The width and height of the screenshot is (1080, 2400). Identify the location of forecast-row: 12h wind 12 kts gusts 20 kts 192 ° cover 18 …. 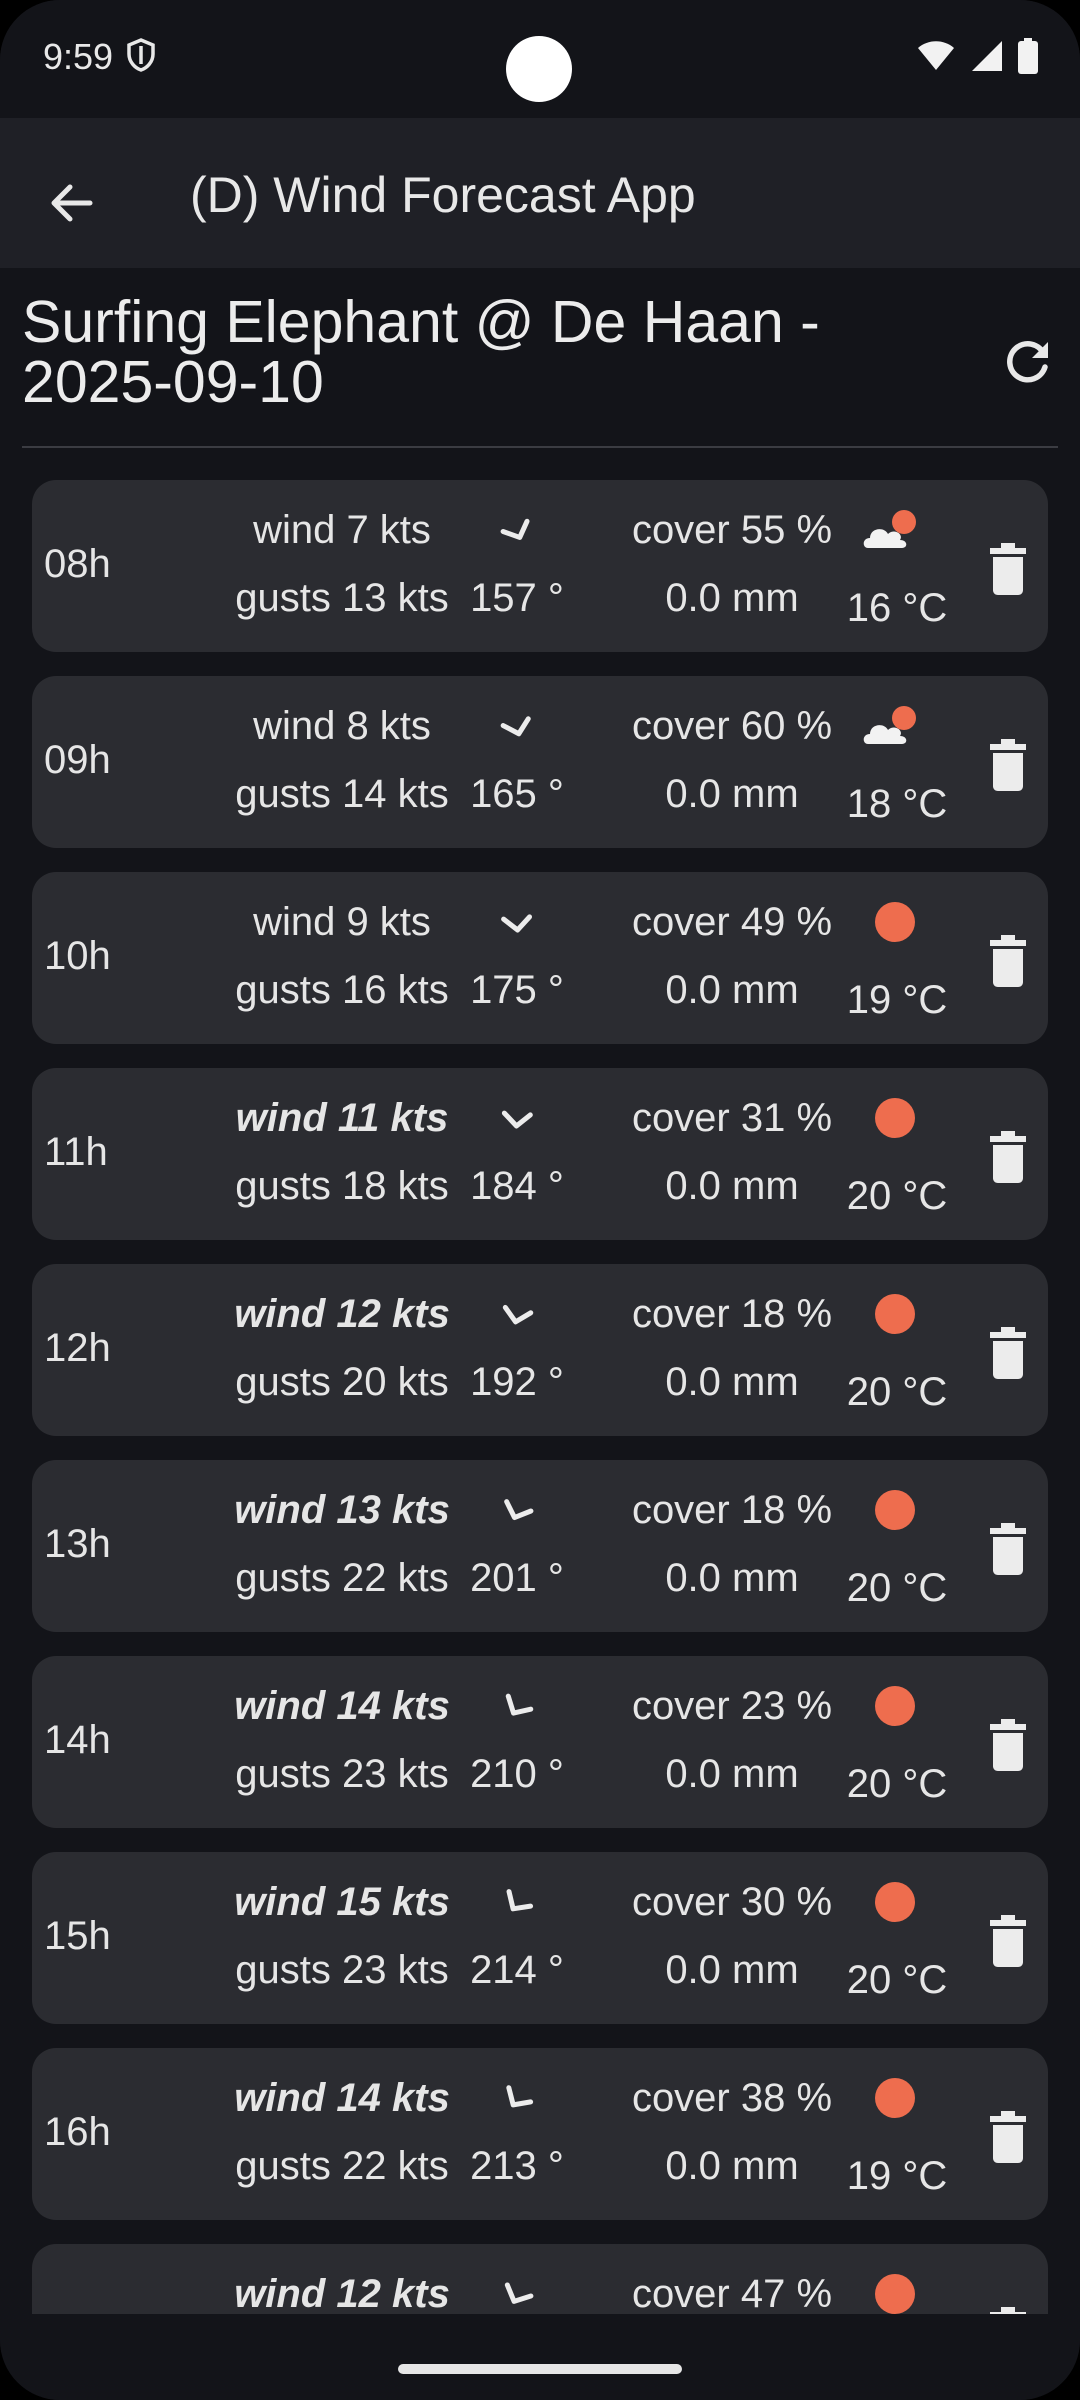
(540, 1350).